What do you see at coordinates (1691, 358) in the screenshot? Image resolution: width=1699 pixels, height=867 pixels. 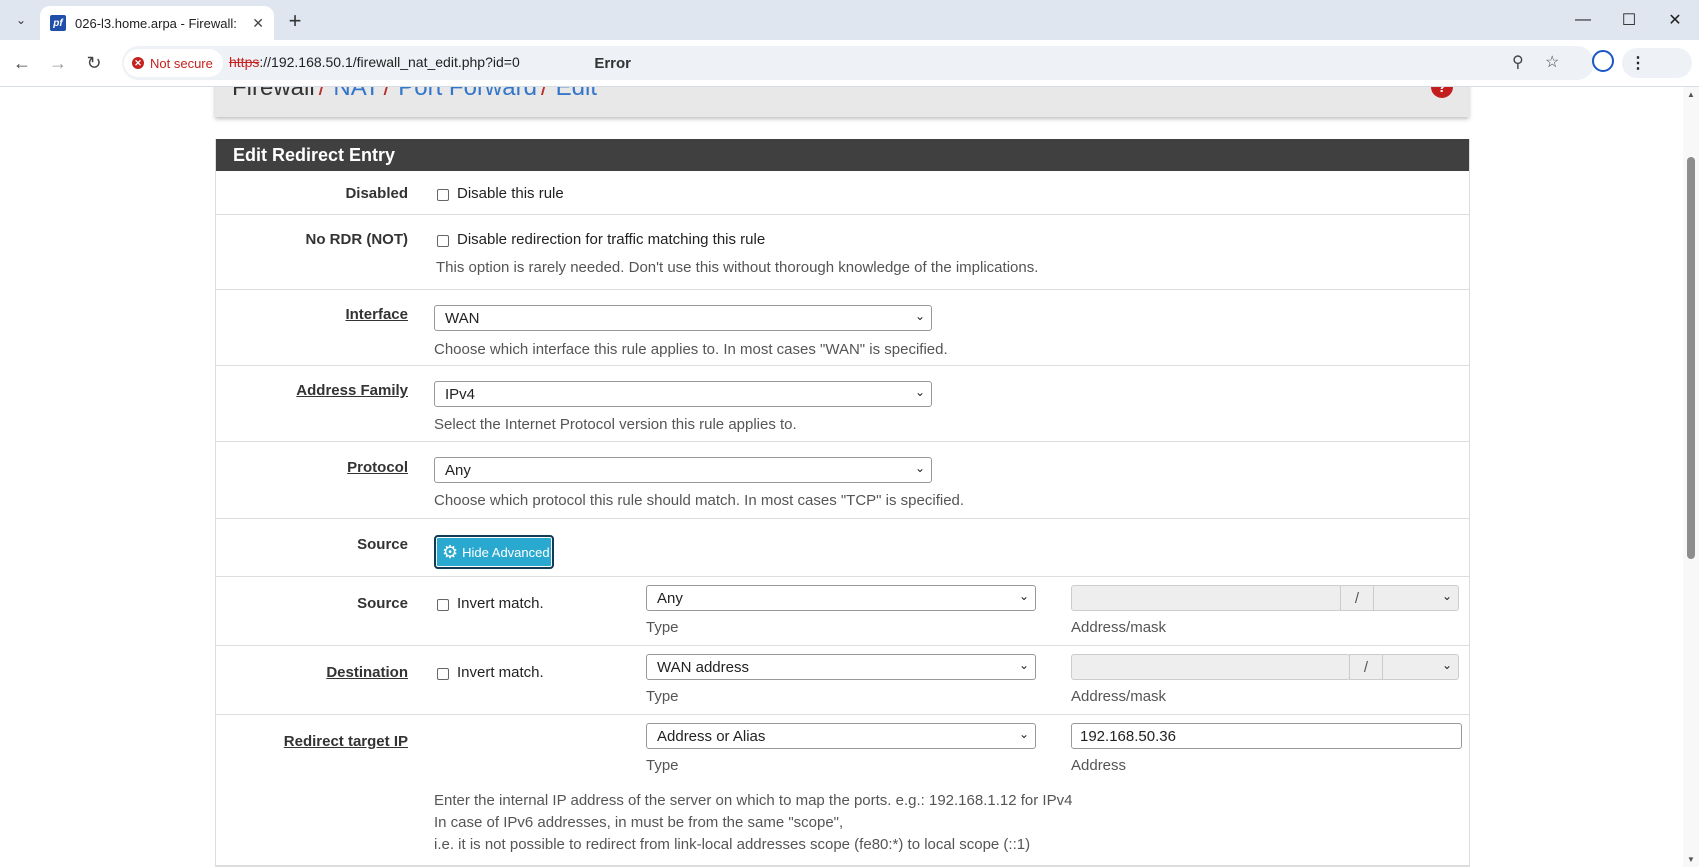 I see `scrollbar-thumb` at bounding box center [1691, 358].